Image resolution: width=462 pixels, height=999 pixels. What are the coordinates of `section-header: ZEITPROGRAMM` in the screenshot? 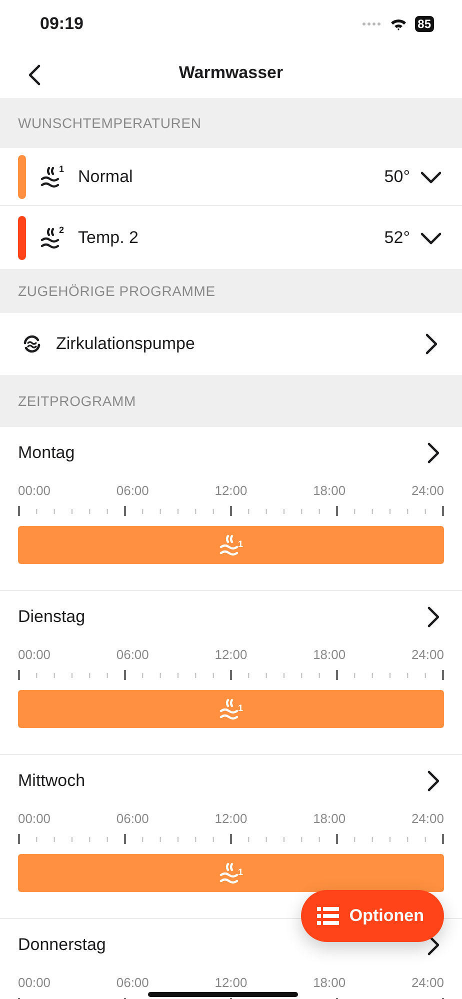 It's located at (231, 401).